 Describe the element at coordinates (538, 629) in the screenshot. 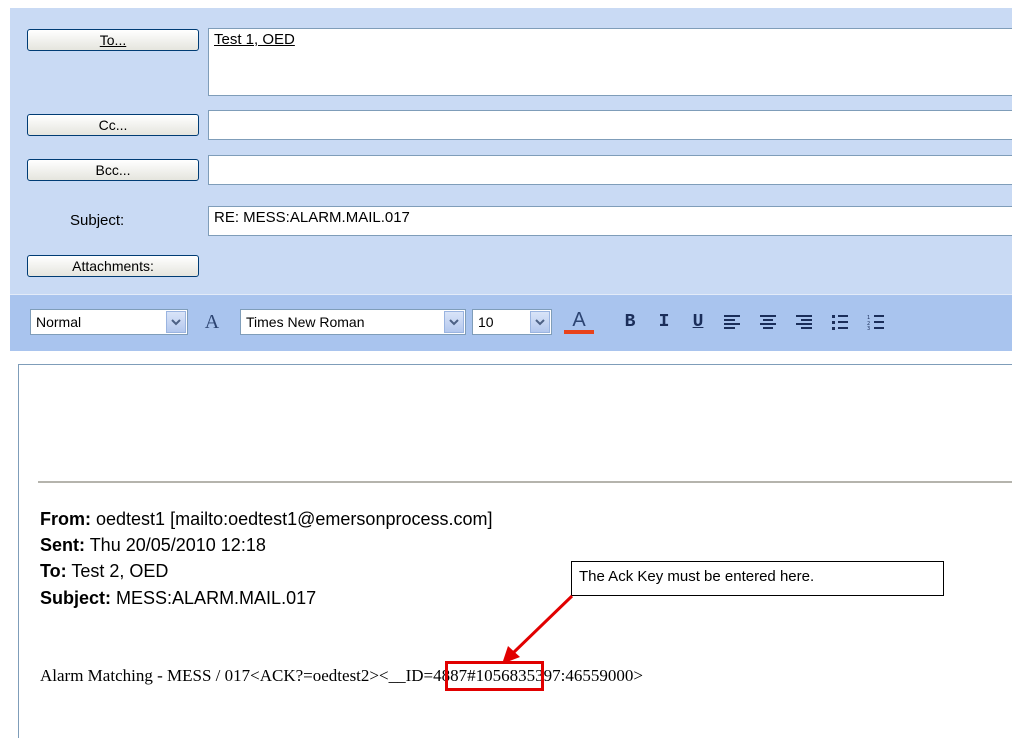

I see `callout-arrow-icon` at that location.